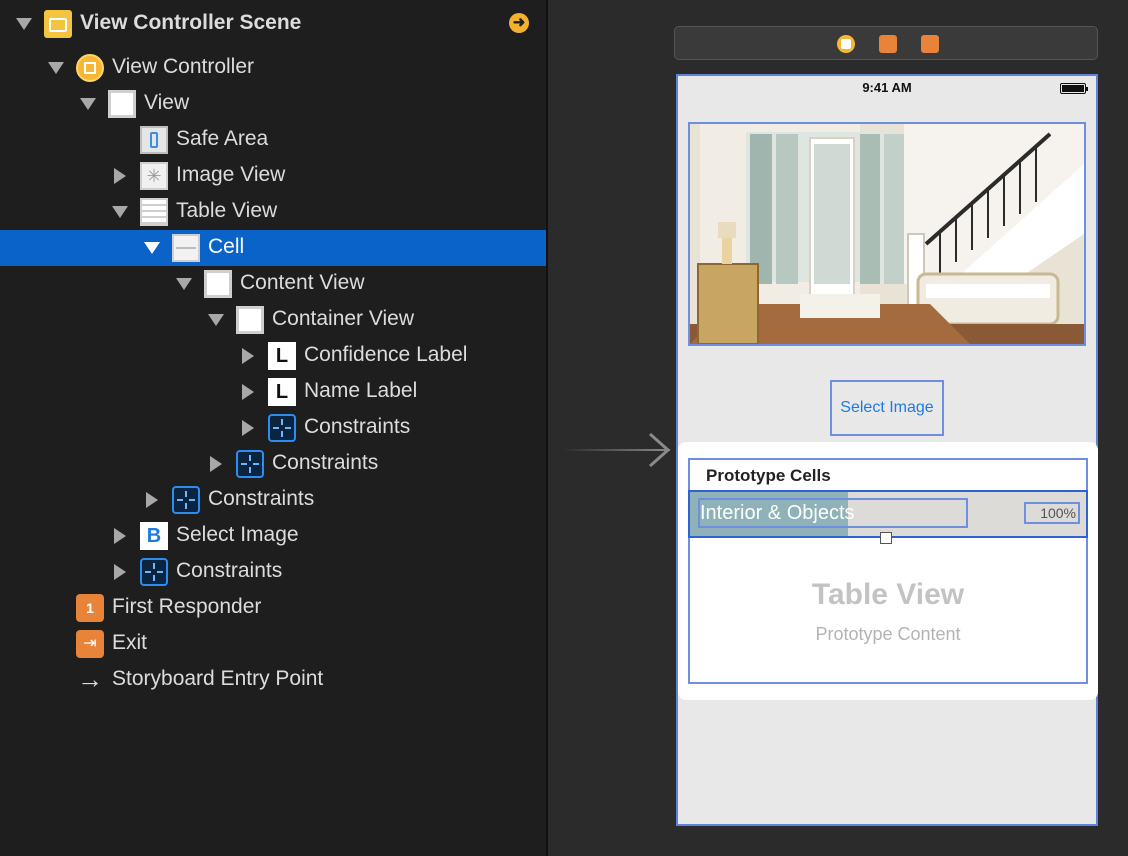 The height and width of the screenshot is (856, 1128). What do you see at coordinates (888, 634) in the screenshot?
I see `table-view-placeholder-subtitle: Prototype Content` at bounding box center [888, 634].